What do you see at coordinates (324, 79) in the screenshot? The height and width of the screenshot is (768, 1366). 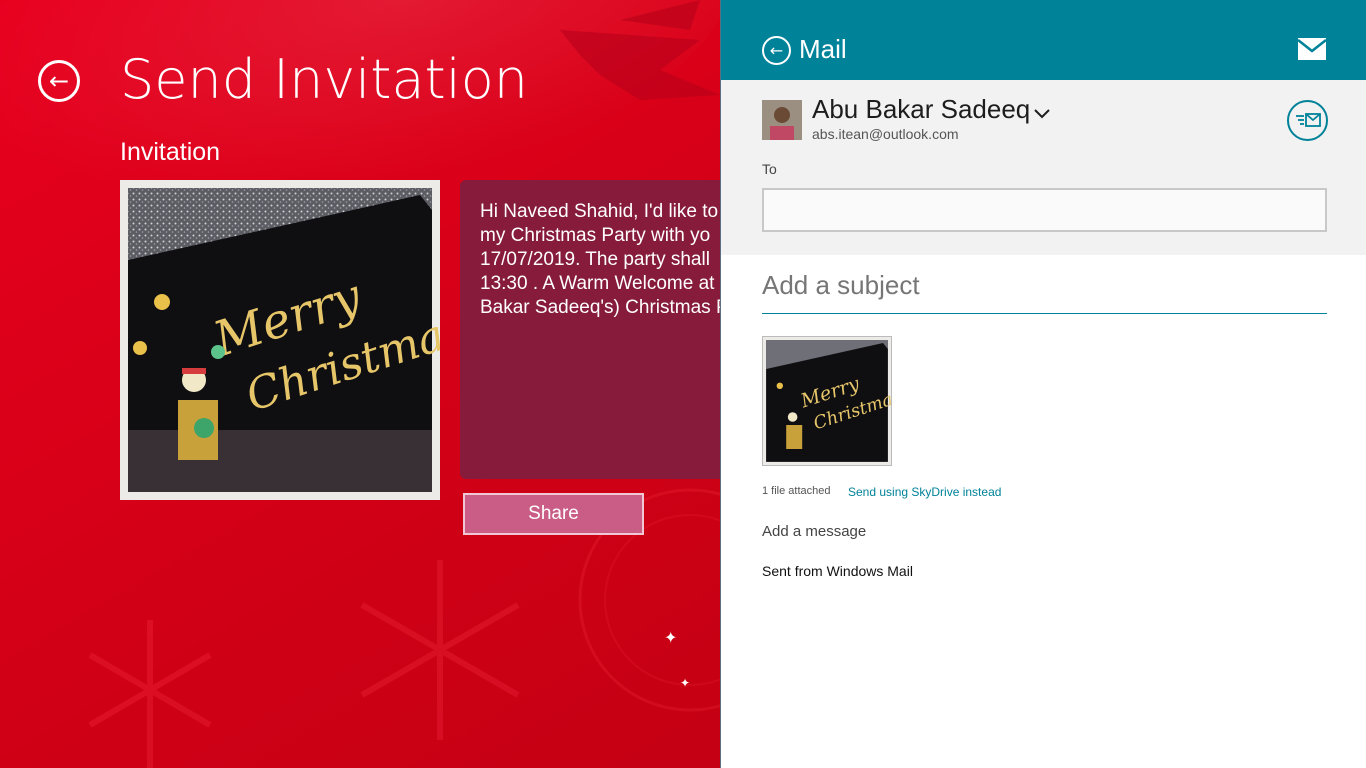 I see `page-title: Send Invitation` at bounding box center [324, 79].